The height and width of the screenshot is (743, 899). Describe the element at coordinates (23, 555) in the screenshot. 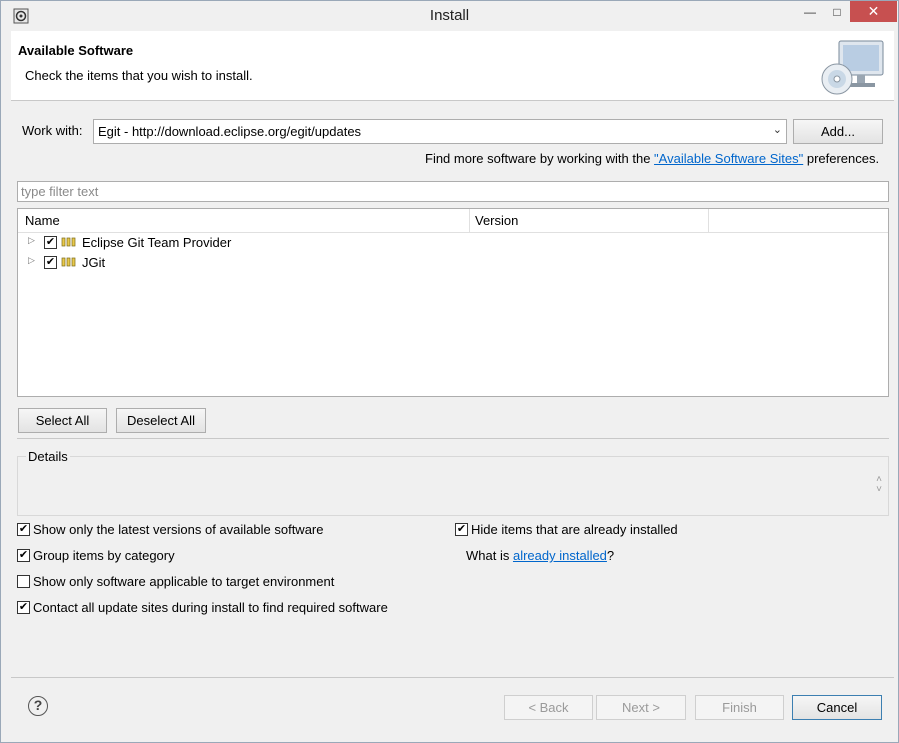

I see `group-by-category-checkbox: ✔` at that location.